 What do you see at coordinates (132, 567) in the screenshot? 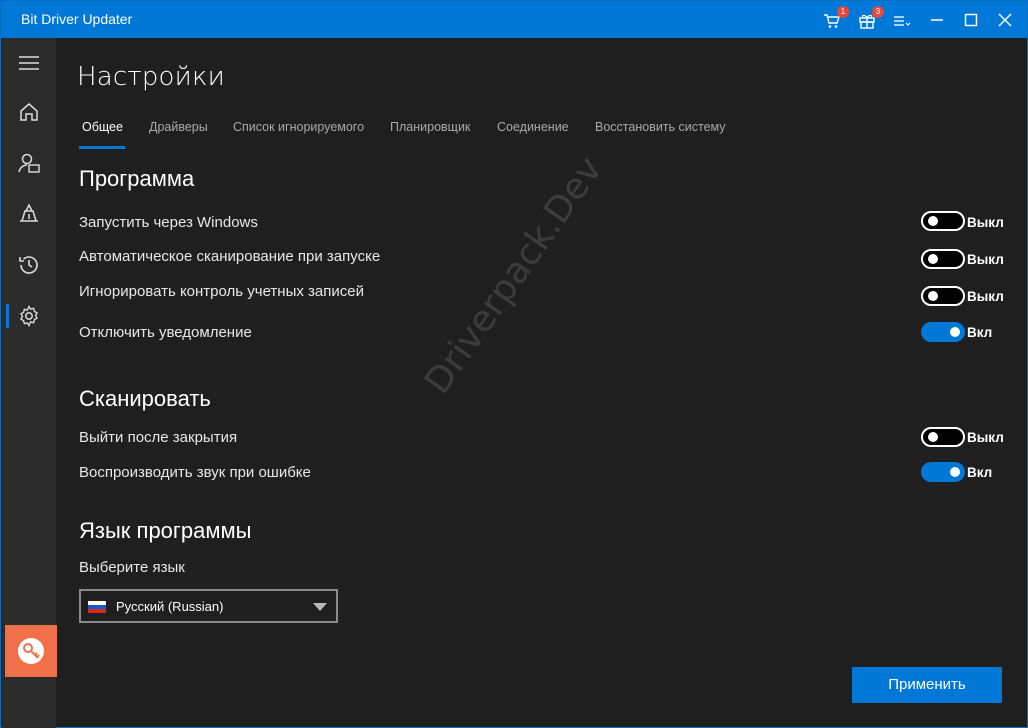
I see `language-label: Выберите язык` at bounding box center [132, 567].